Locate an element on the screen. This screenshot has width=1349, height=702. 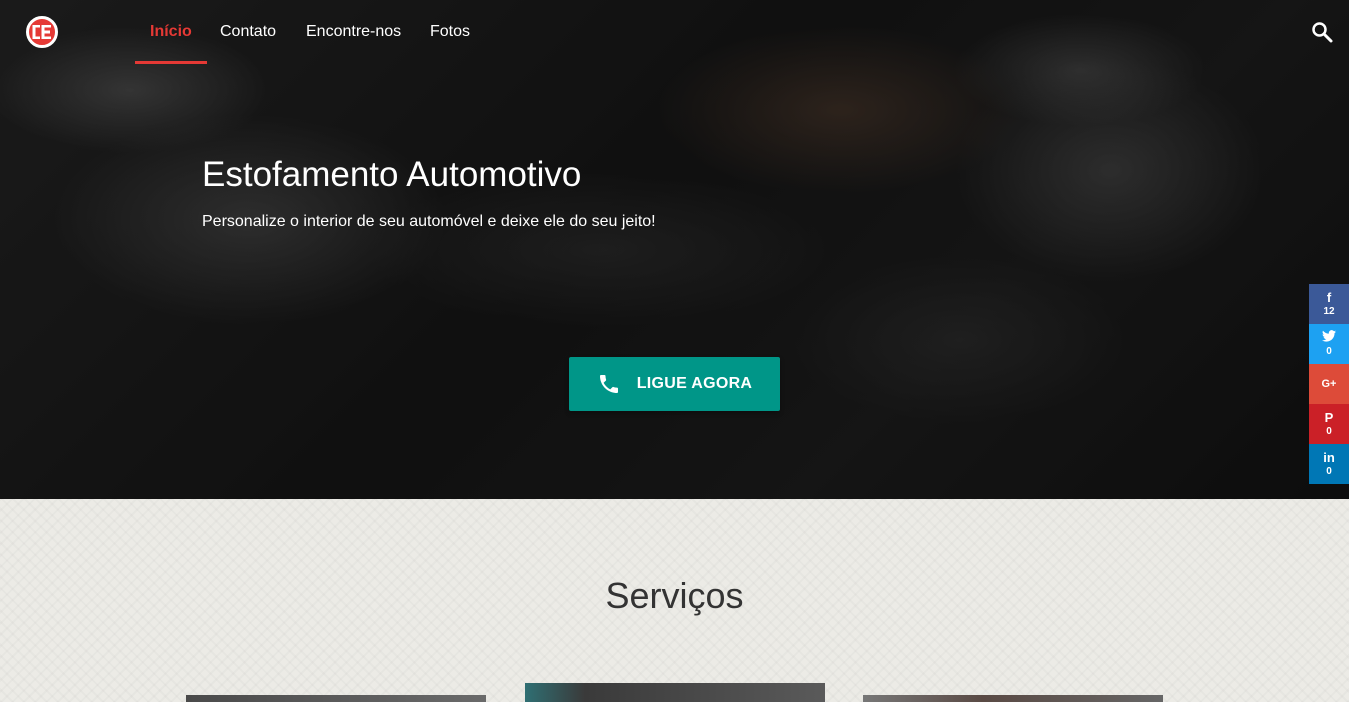
call-now-label: LIGUE AGORA is located at coordinates (694, 383).